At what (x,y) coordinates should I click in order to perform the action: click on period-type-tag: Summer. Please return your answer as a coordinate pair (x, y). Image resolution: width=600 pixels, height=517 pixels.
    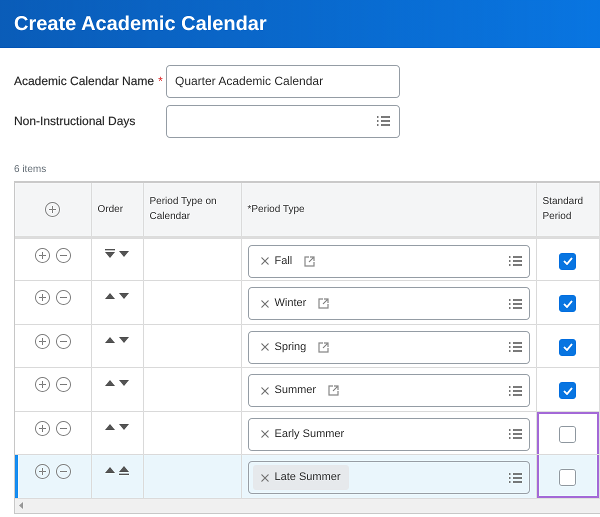
    Looking at the image, I should click on (288, 390).